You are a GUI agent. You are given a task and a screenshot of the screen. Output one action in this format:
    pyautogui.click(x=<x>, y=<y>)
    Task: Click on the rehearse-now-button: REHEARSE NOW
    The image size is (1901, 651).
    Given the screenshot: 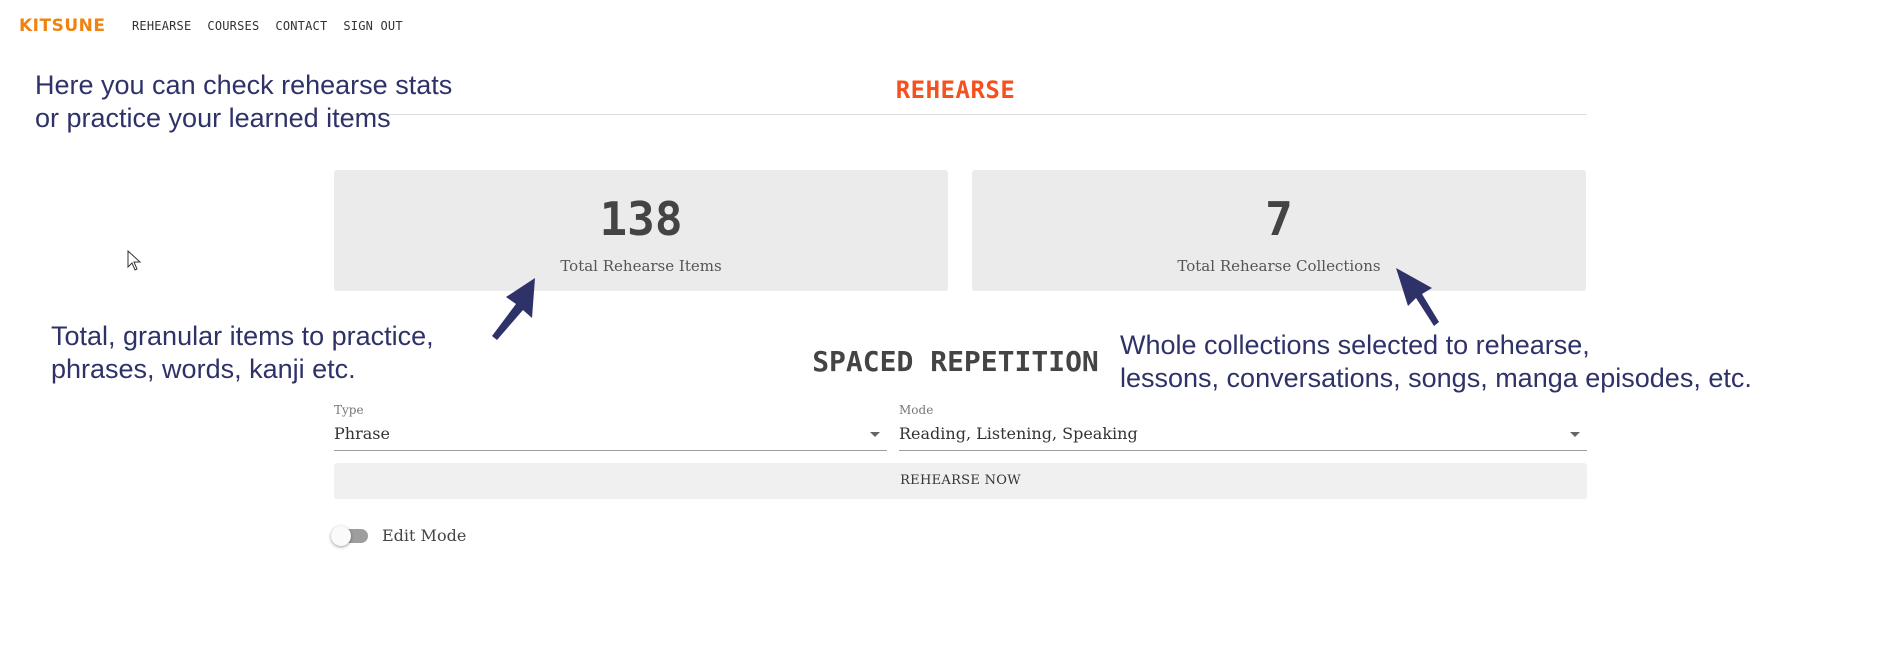 What is the action you would take?
    pyautogui.click(x=960, y=481)
    